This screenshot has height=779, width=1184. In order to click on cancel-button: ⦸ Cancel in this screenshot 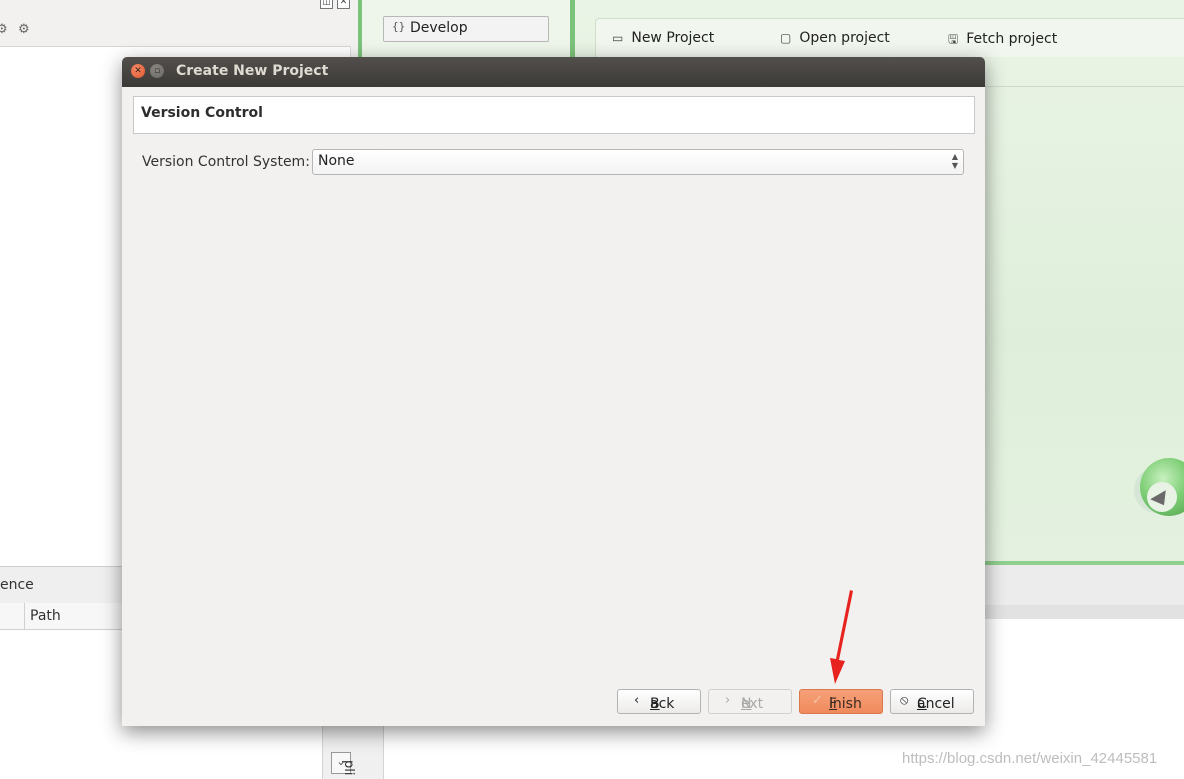, I will do `click(932, 701)`.